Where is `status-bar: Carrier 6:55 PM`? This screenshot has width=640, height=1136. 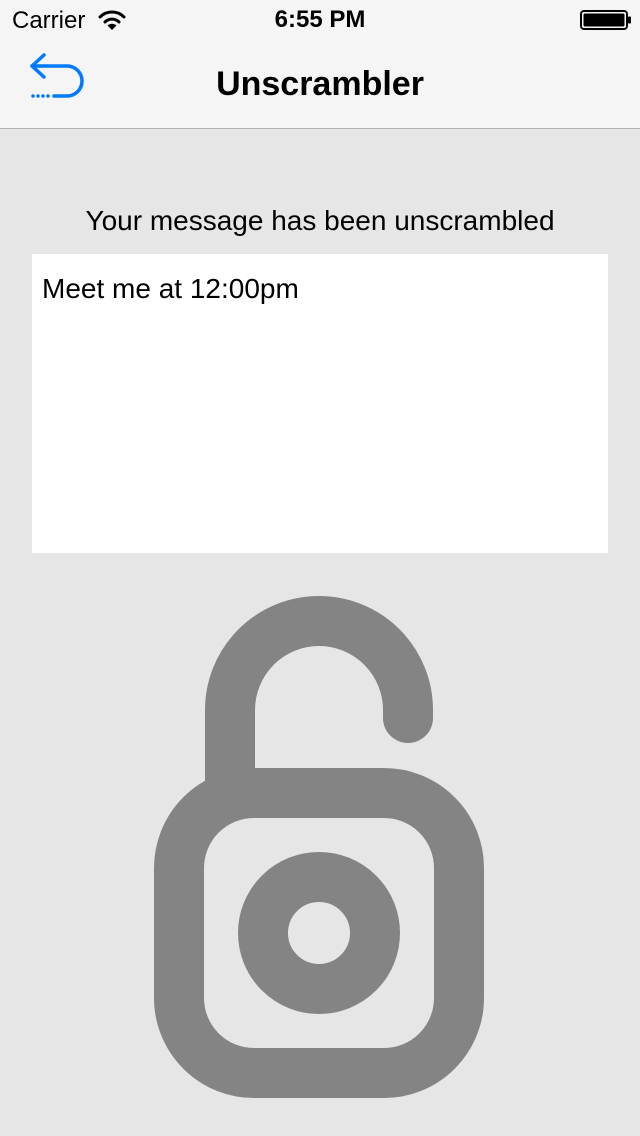
status-bar: Carrier 6:55 PM is located at coordinates (320, 20).